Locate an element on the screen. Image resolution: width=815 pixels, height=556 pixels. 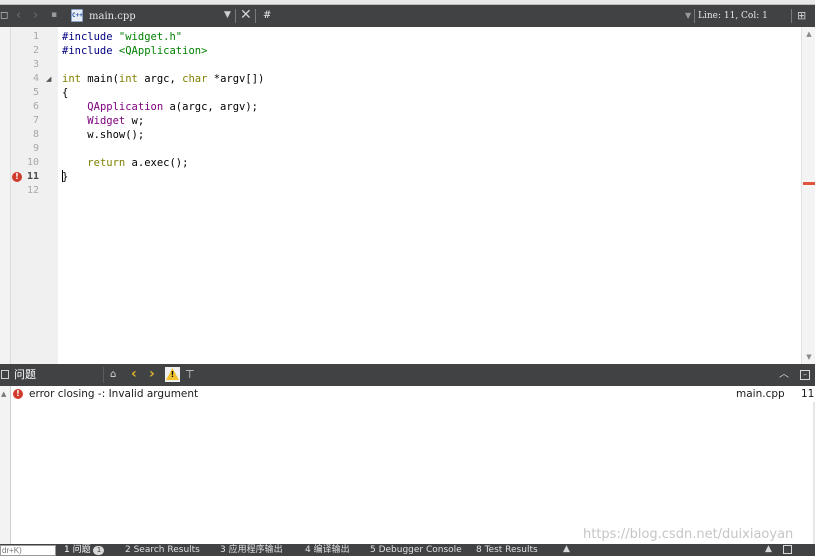
symbol-selector: # is located at coordinates (267, 15).